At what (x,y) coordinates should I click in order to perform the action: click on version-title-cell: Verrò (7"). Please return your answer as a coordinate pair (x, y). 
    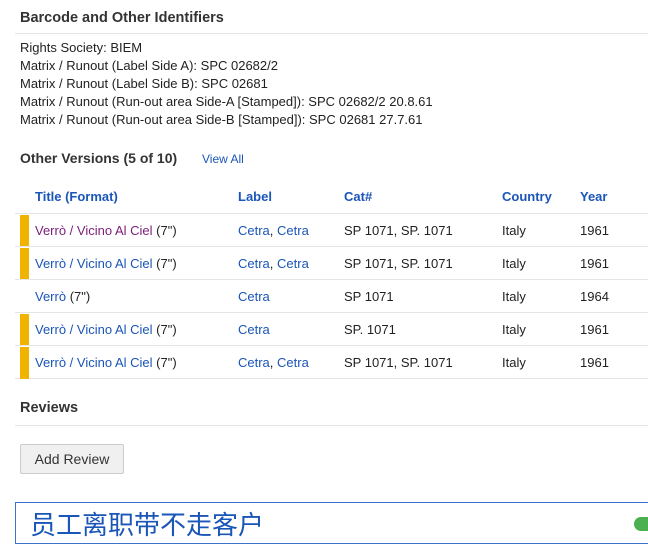
    Looking at the image, I should click on (62, 296).